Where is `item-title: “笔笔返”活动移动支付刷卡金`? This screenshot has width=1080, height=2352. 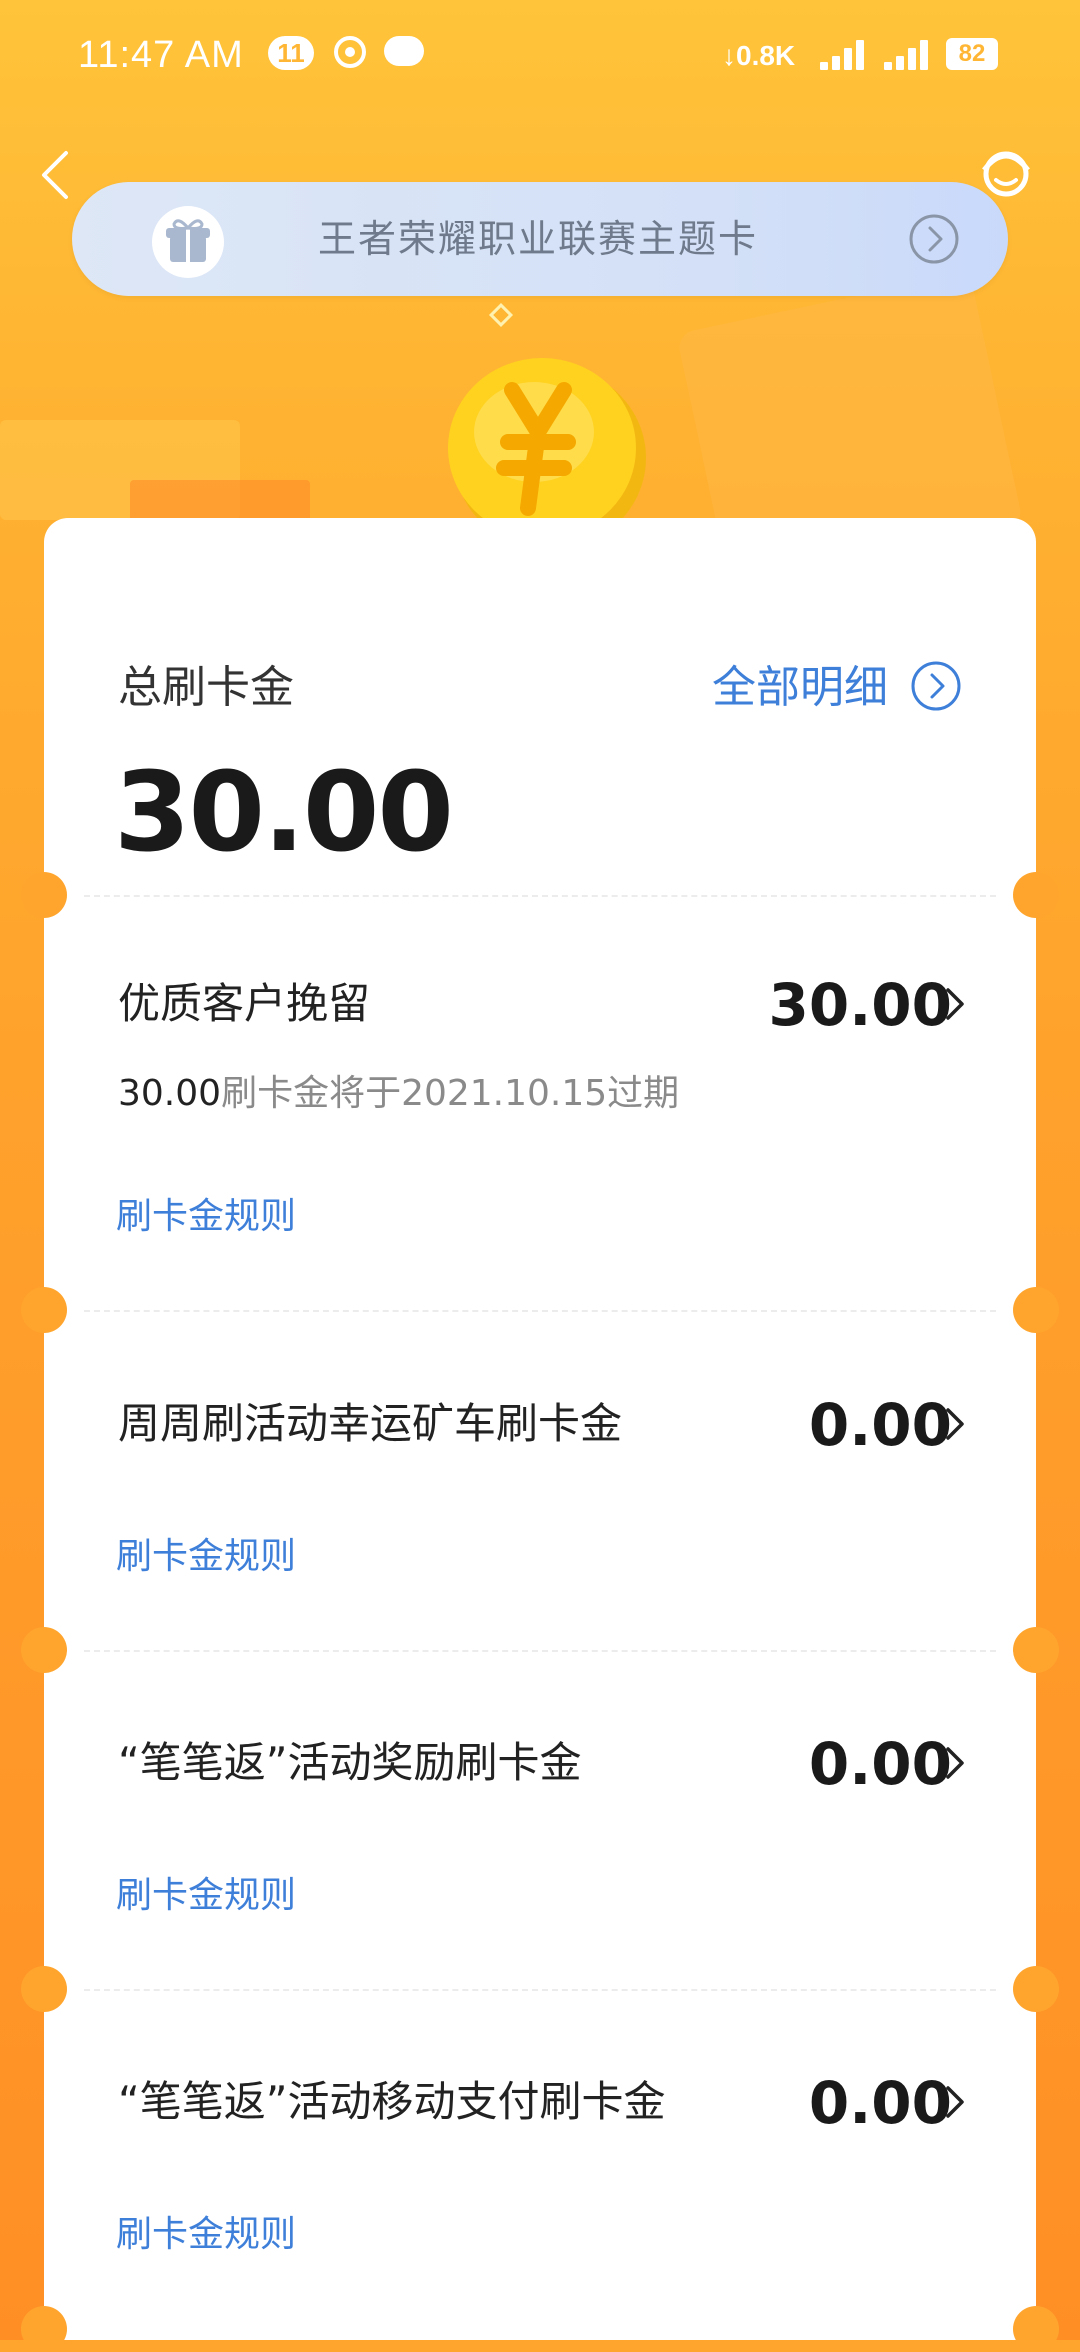 item-title: “笔笔返”活动移动支付刷卡金 is located at coordinates (392, 2102).